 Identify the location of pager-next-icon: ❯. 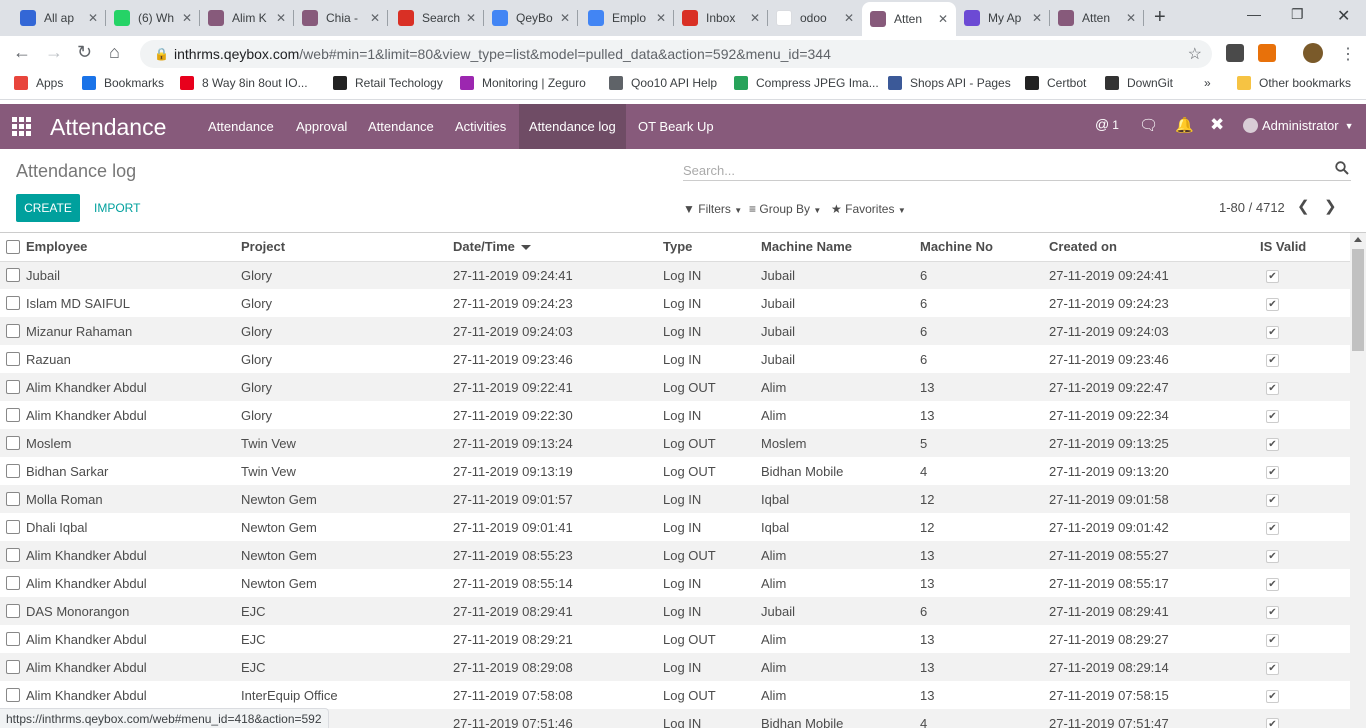
(1330, 206).